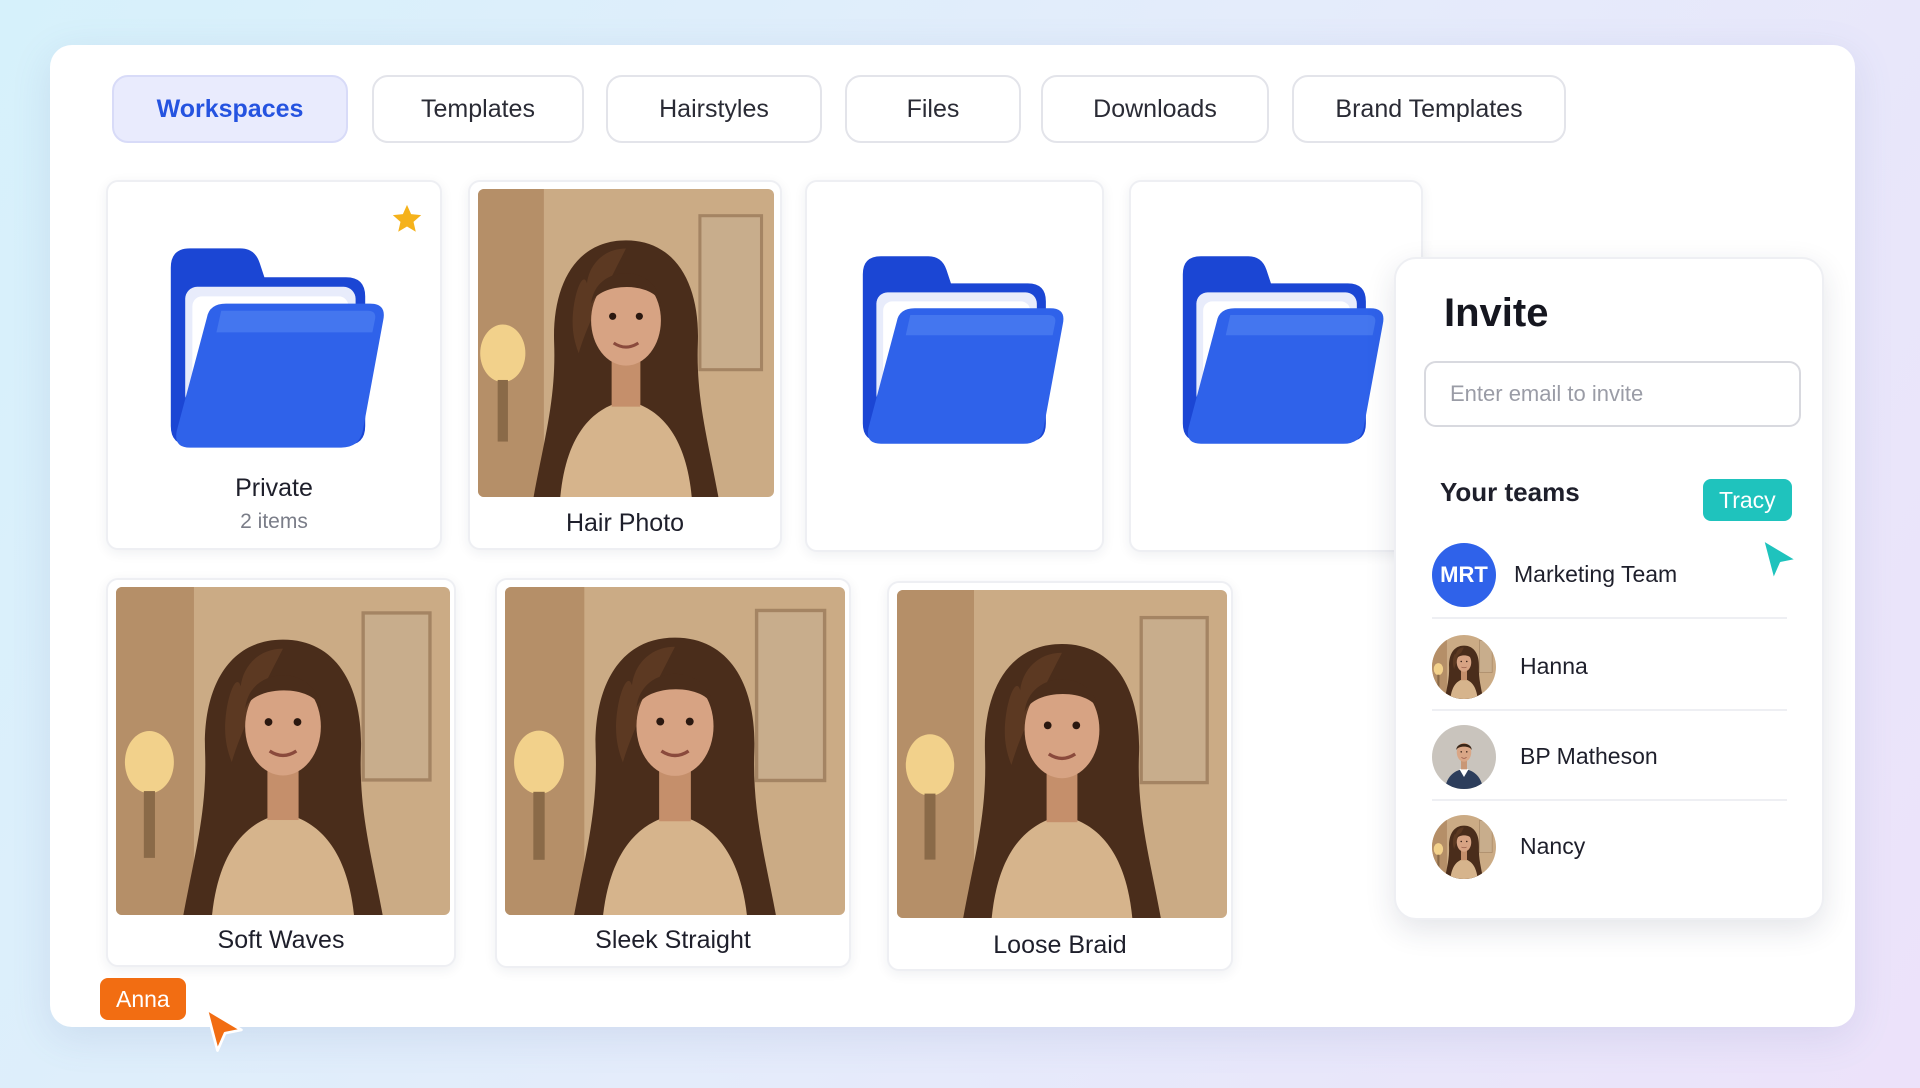 The height and width of the screenshot is (1088, 1920). What do you see at coordinates (933, 109) in the screenshot?
I see `tab-files: Files` at bounding box center [933, 109].